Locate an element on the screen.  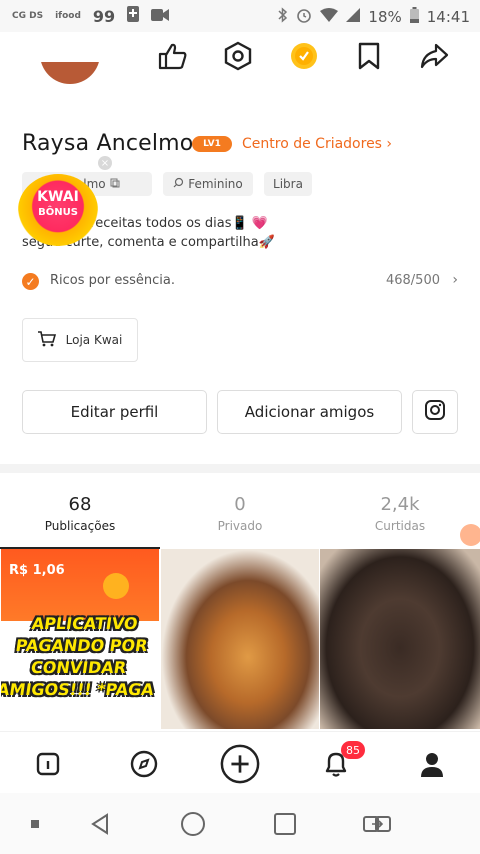
gender-label: Feminino is located at coordinates (215, 184).